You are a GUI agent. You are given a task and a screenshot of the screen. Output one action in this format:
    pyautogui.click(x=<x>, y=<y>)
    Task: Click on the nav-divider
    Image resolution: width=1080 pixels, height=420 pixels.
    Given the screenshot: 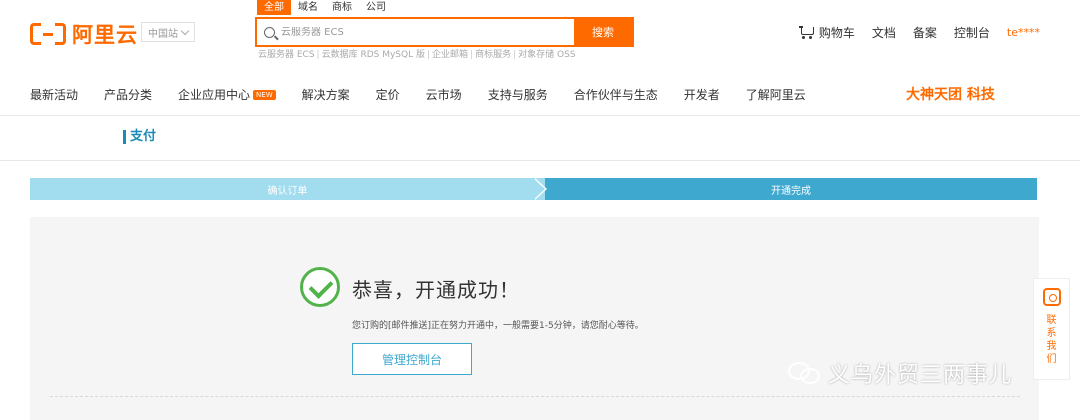 What is the action you would take?
    pyautogui.click(x=540, y=115)
    